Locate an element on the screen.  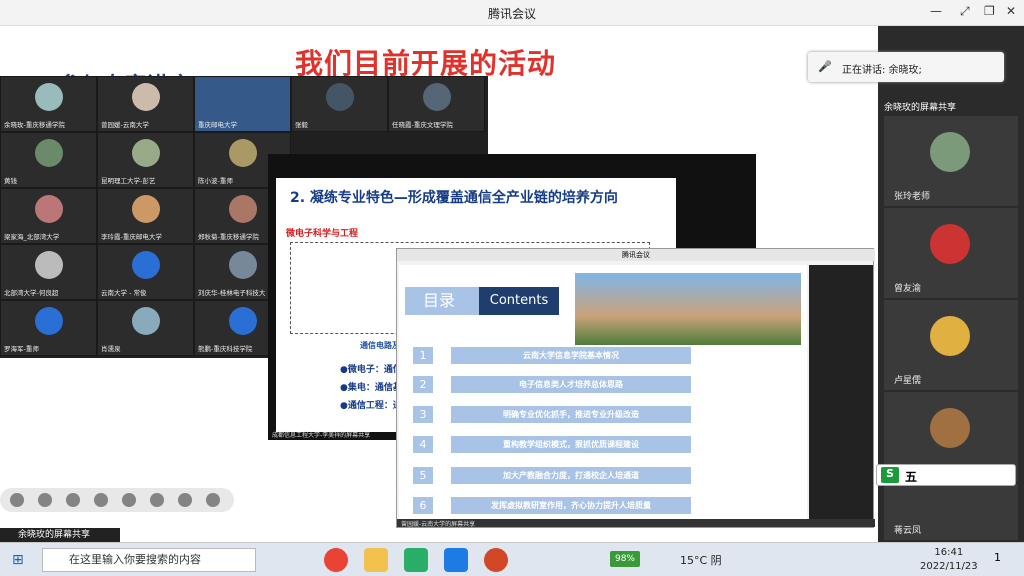
nested-slide-2-subtitle: 微电子科学与工程 is located at coordinates (322, 234).